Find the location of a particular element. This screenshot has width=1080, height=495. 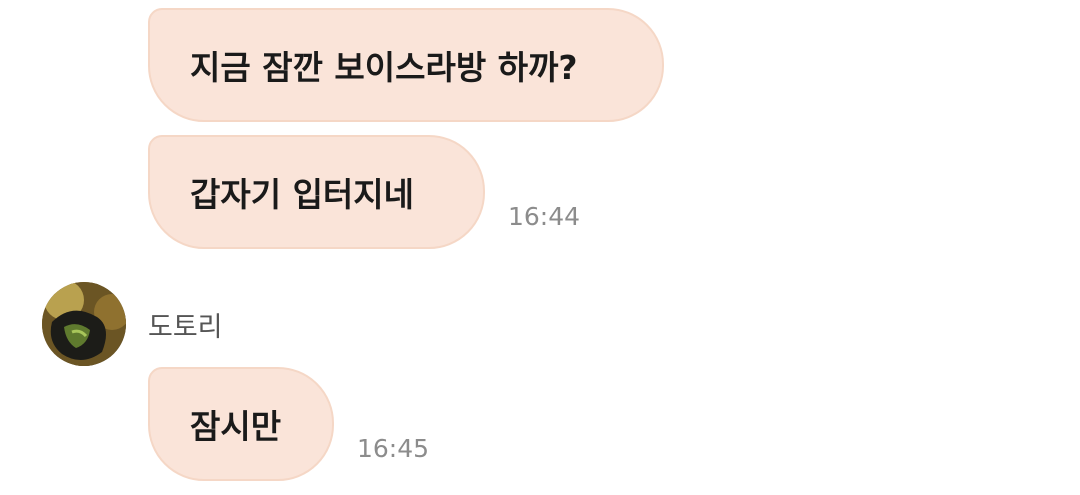

chat-message-bubble: 잠시만 is located at coordinates (241, 424).